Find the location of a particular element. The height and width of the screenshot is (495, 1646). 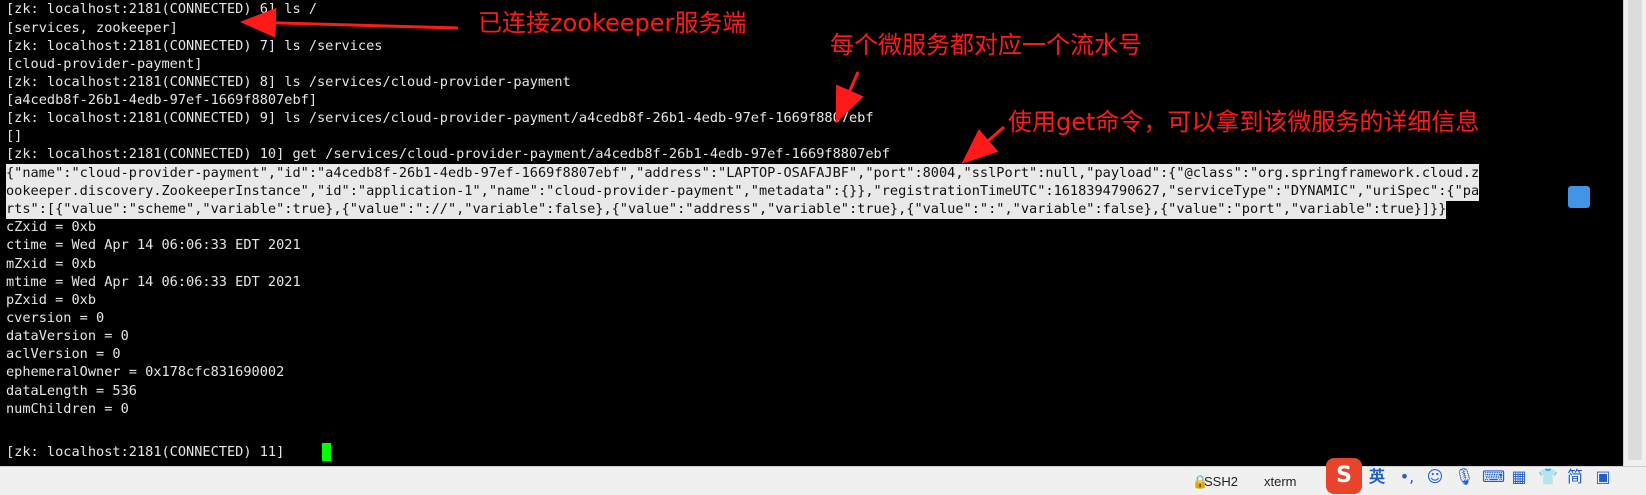

terminal-line: [a4cedb8f-26b1-4edb-97ef-1669f8807ebf] is located at coordinates (161, 100).